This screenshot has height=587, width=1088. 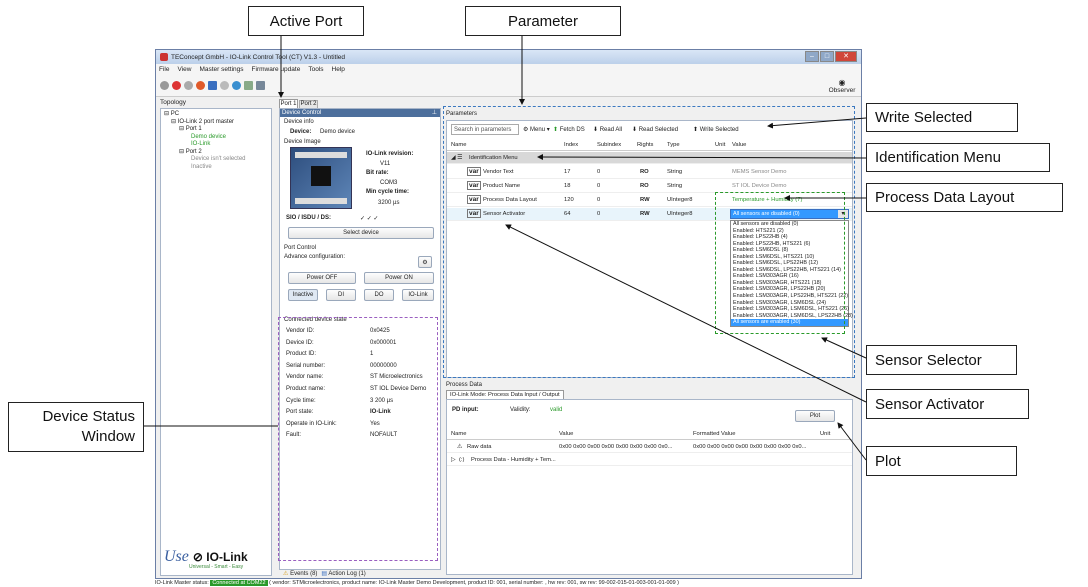 I want to click on leader-plot, so click(x=852, y=441).